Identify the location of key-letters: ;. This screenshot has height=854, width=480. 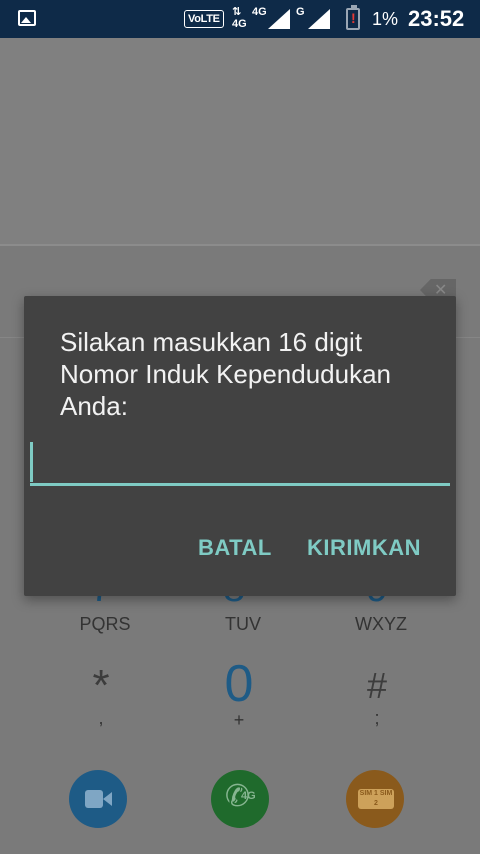
(377, 718).